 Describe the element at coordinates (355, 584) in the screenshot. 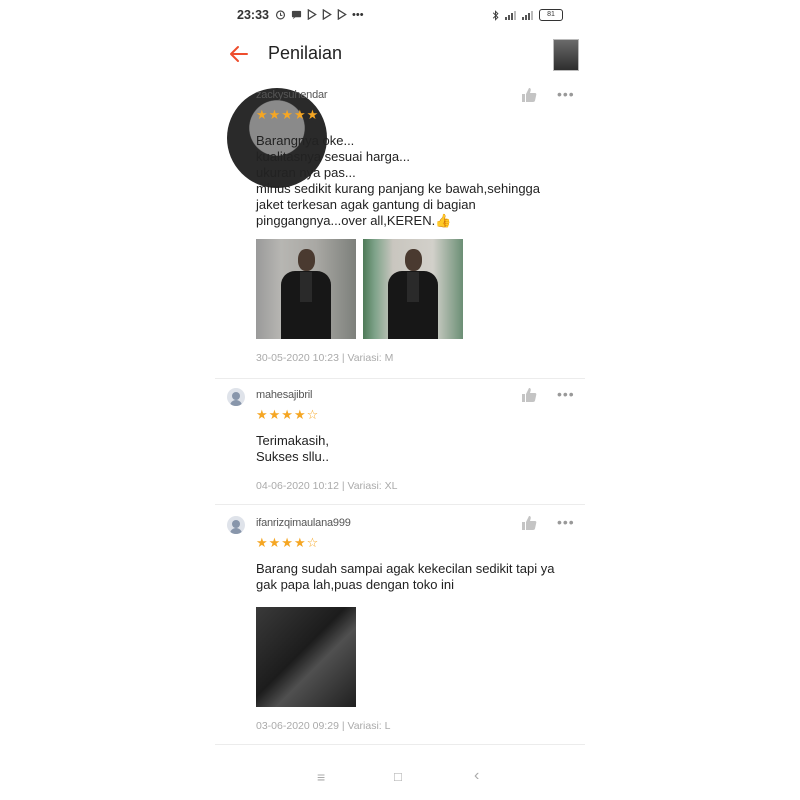

I see `comment-line: gak papa lah,puas dengan toko ini` at that location.